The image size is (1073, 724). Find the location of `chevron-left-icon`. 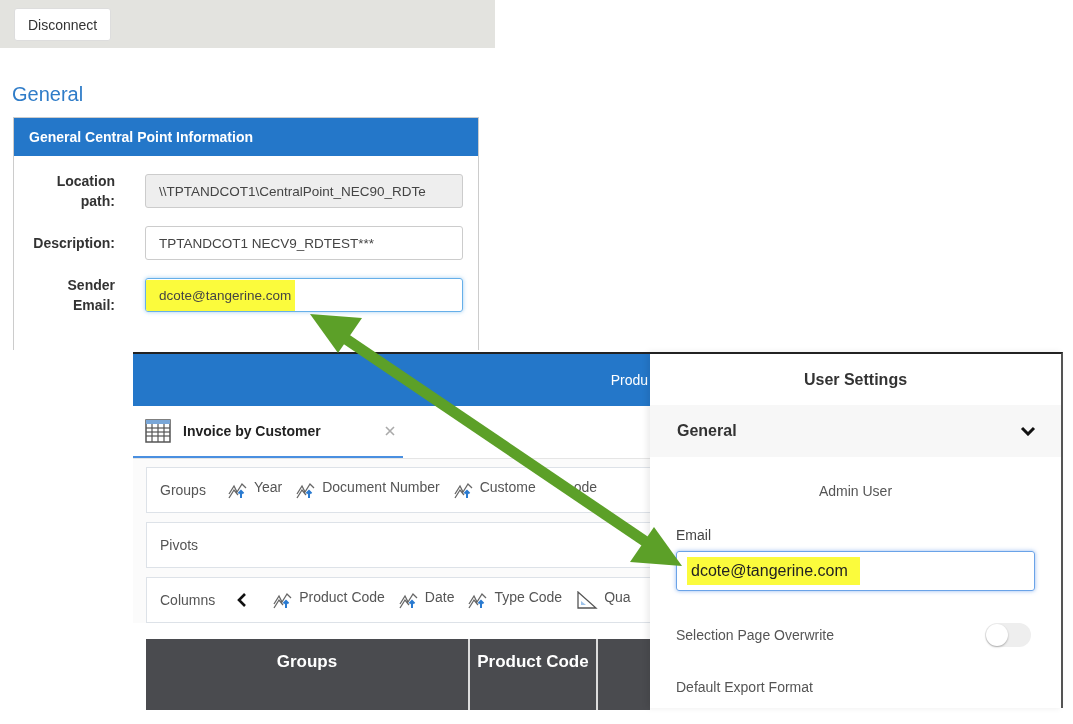

chevron-left-icon is located at coordinates (242, 600).